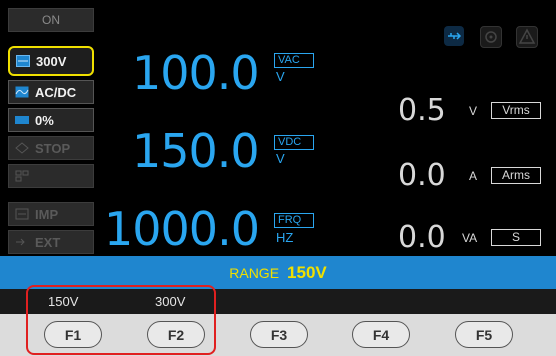 Image resolution: width=556 pixels, height=356 pixels. What do you see at coordinates (48, 242) in the screenshot?
I see `ext-button-label: EXT` at bounding box center [48, 242].